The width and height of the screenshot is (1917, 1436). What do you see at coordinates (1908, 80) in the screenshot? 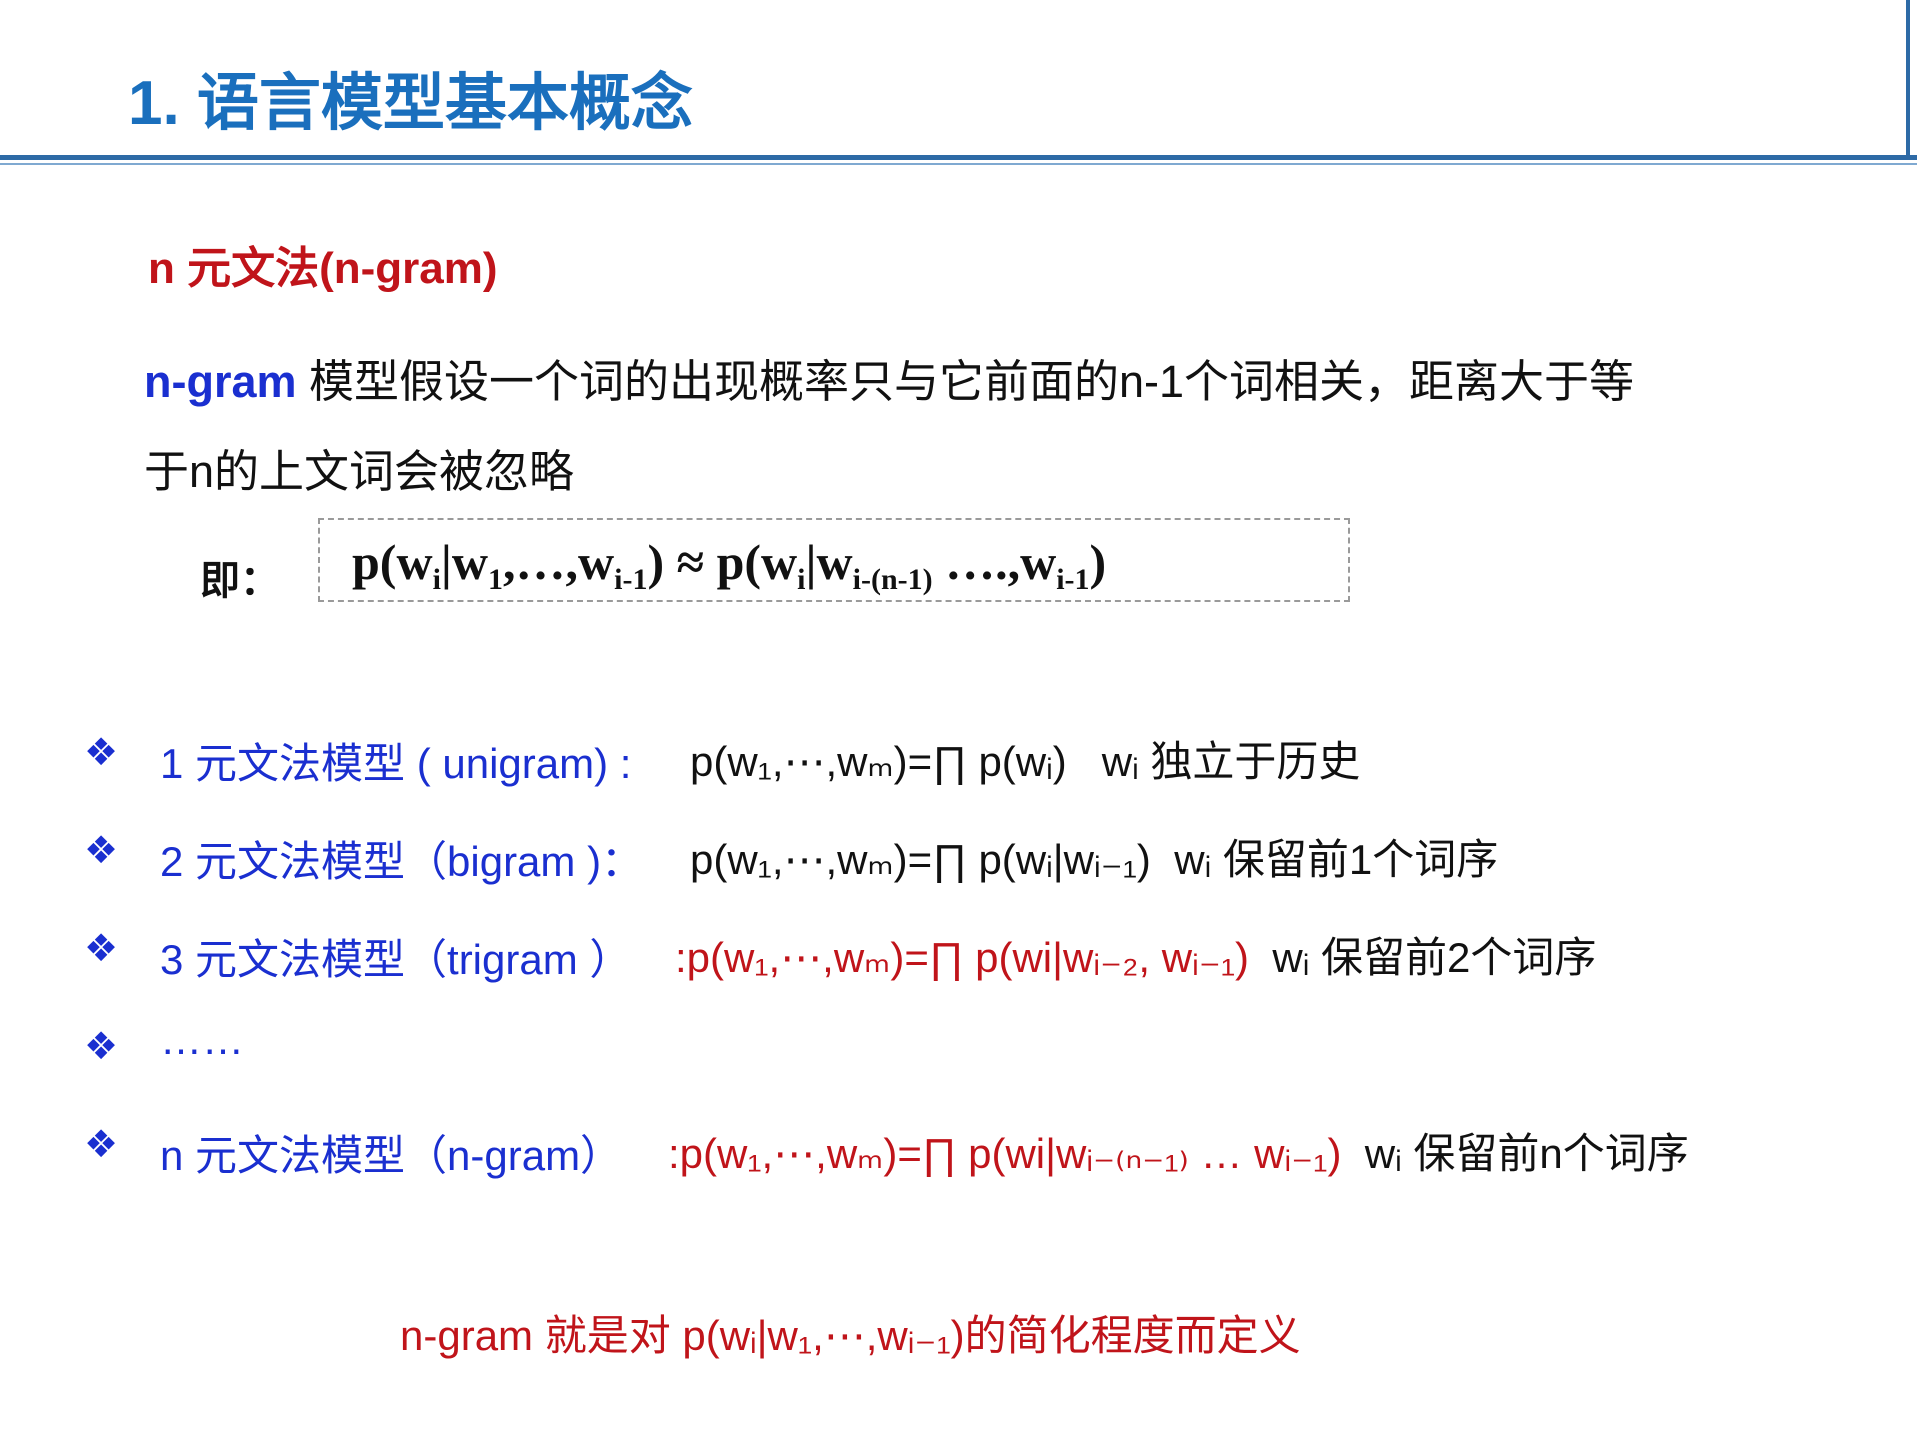
I see `right-edge-bar` at bounding box center [1908, 80].